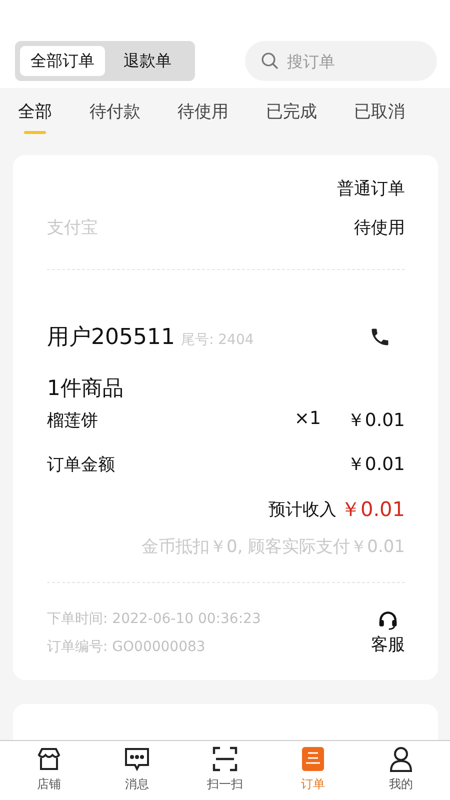 The height and width of the screenshot is (800, 450). What do you see at coordinates (62, 61) in the screenshot?
I see `segment-option: 全部订单` at bounding box center [62, 61].